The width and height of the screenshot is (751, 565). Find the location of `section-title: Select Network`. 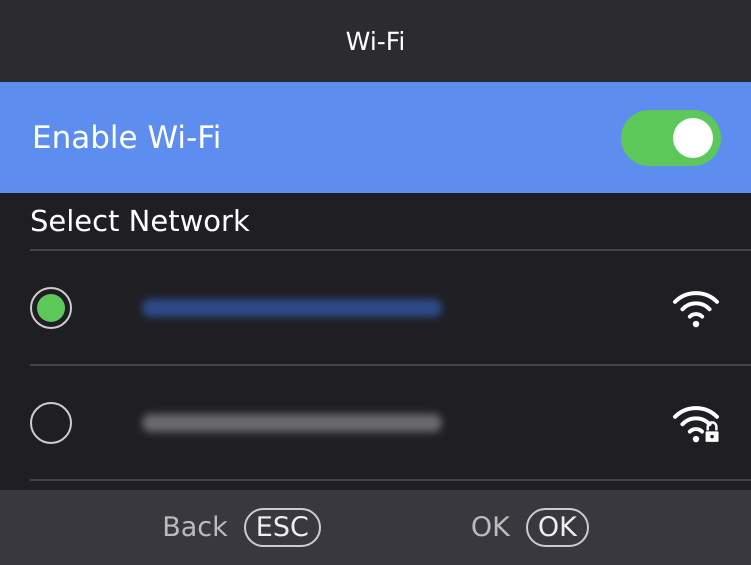

section-title: Select Network is located at coordinates (390, 222).